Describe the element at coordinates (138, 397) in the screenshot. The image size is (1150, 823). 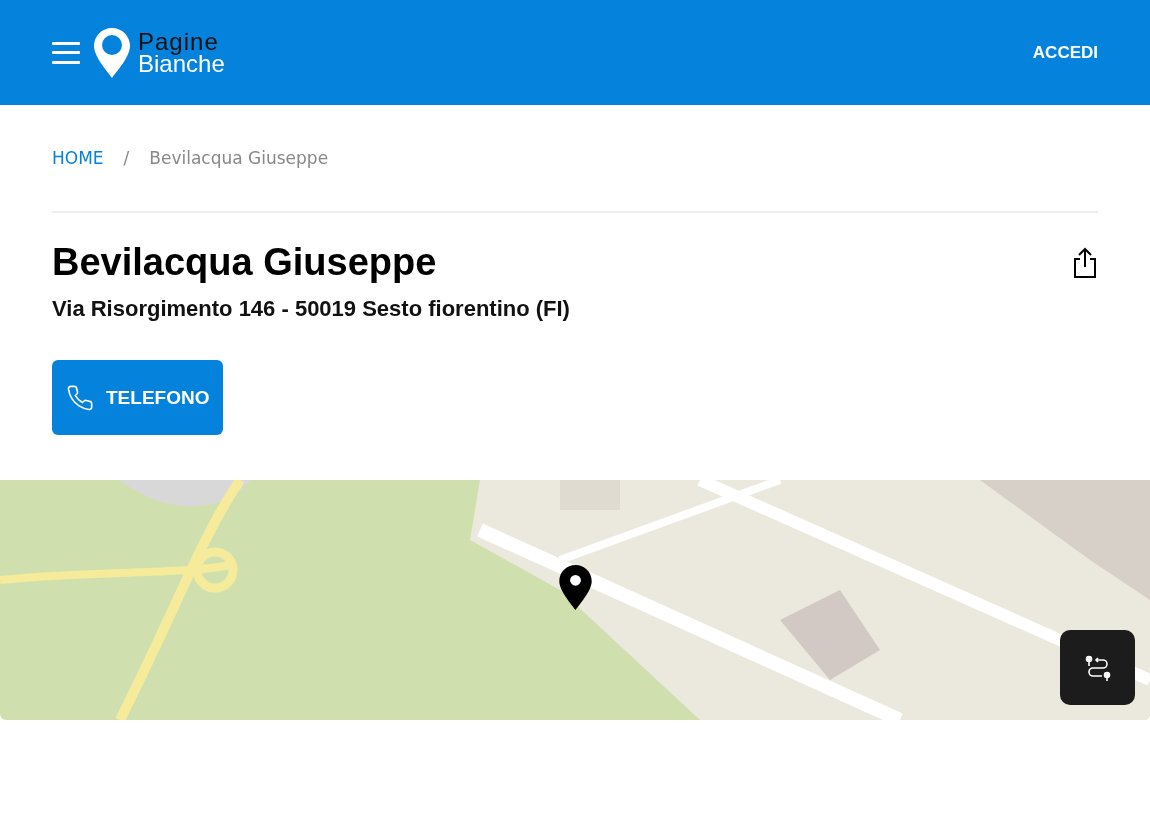
I see `phone-button: TELEFONO` at that location.